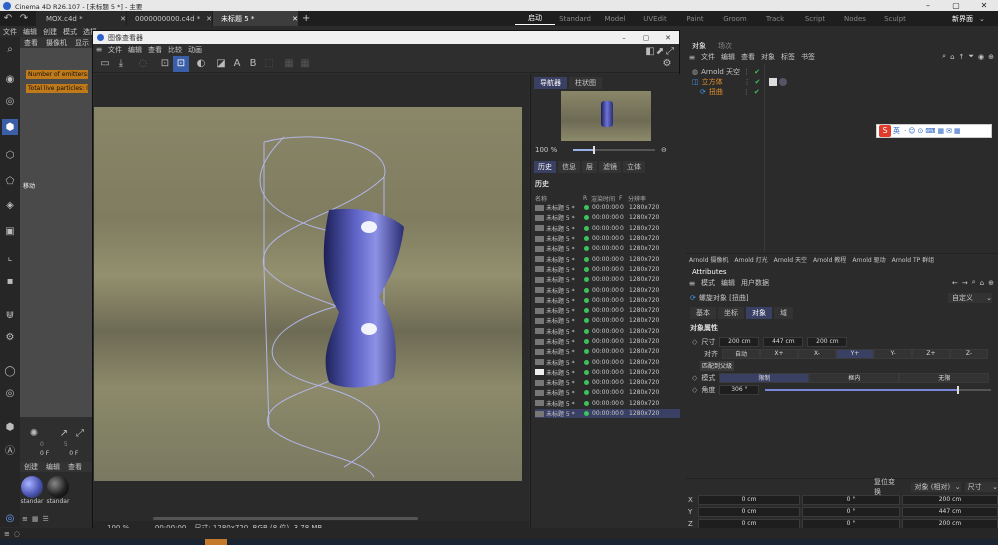 The width and height of the screenshot is (998, 545). I want to click on tab-info: 信息, so click(569, 167).